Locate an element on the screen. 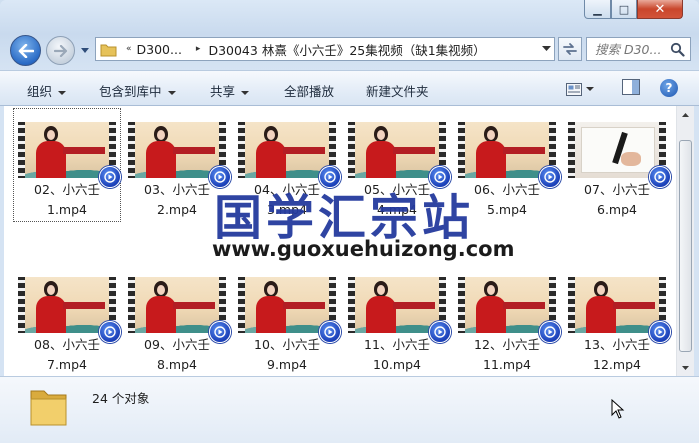 This screenshot has height=443, width=699. file-name-line1: 08、小六壬 is located at coordinates (67, 344).